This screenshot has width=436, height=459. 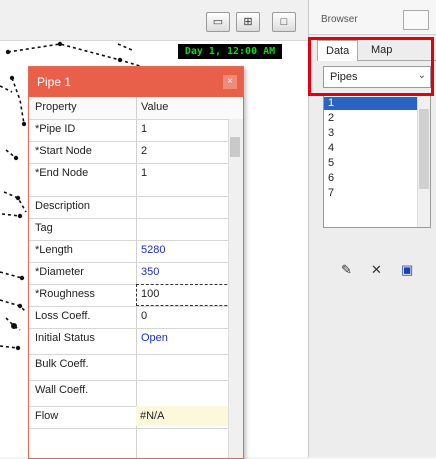 I want to click on property-value: 0, so click(x=144, y=316).